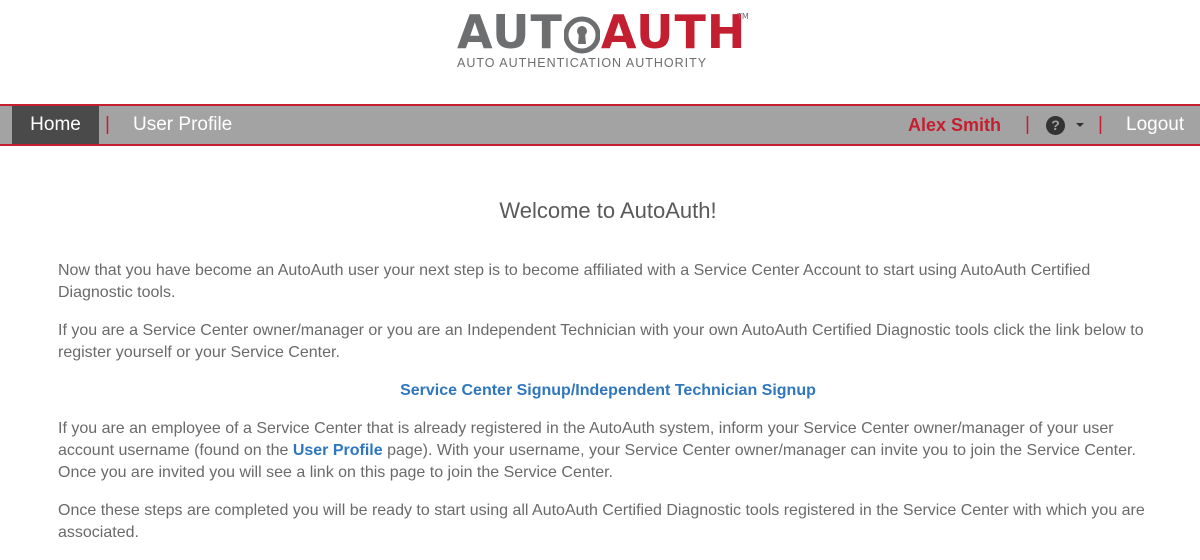 This screenshot has width=1200, height=560. I want to click on page-title: Welcome to AutoAuth!, so click(608, 210).